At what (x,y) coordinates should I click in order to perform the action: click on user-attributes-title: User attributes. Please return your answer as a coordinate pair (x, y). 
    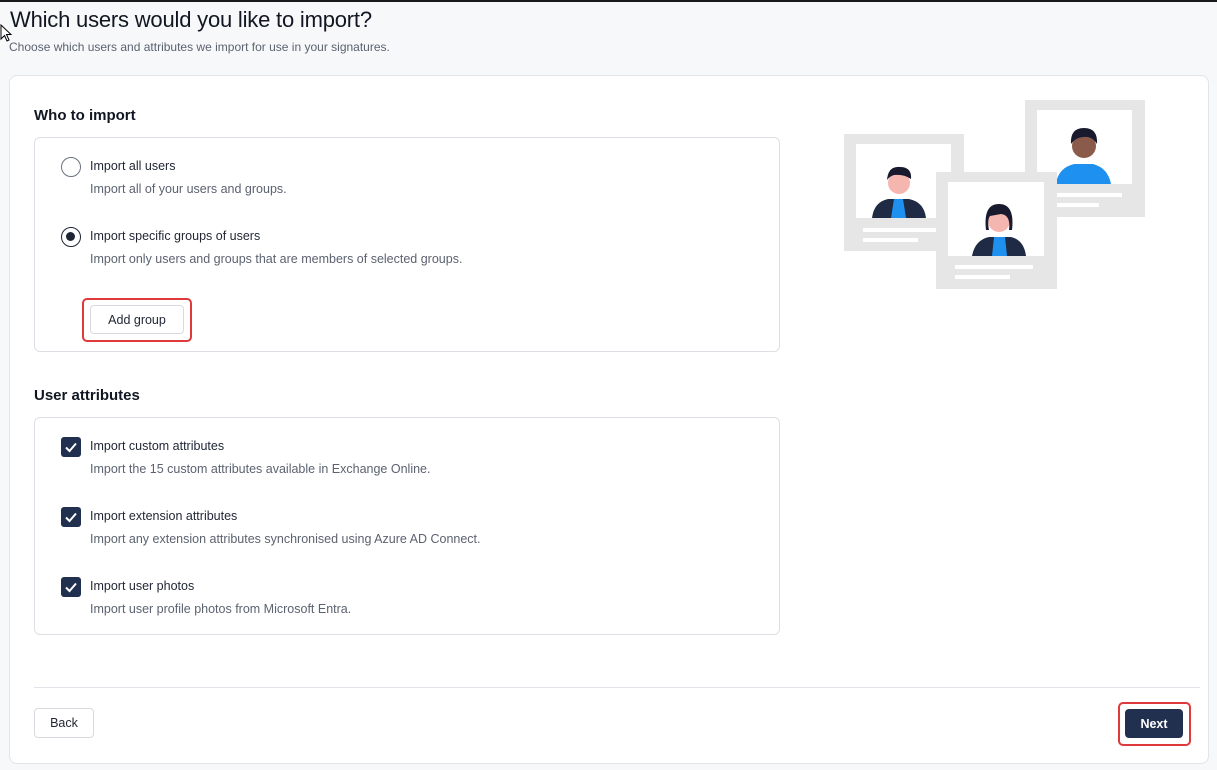
    Looking at the image, I should click on (87, 395).